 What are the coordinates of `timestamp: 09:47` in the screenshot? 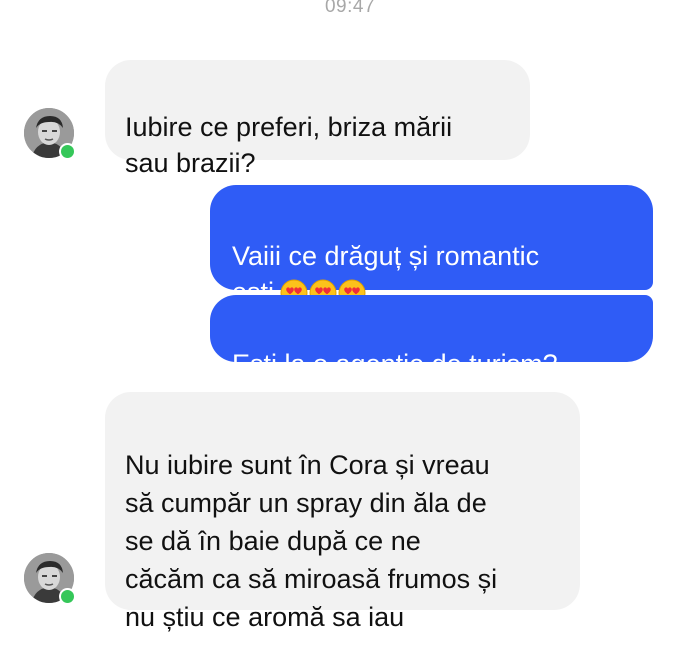 It's located at (350, 8).